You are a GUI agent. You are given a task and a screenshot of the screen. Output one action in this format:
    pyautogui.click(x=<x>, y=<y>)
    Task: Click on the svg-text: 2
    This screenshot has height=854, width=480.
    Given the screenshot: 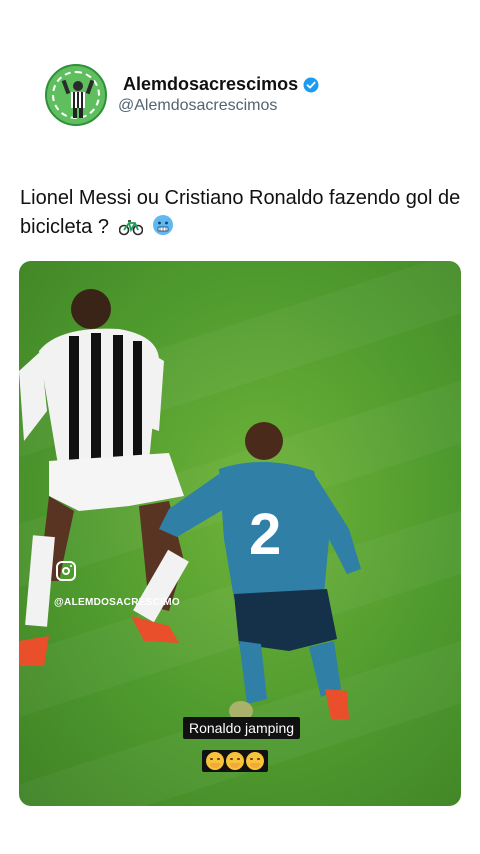 What is the action you would take?
    pyautogui.click(x=265, y=534)
    